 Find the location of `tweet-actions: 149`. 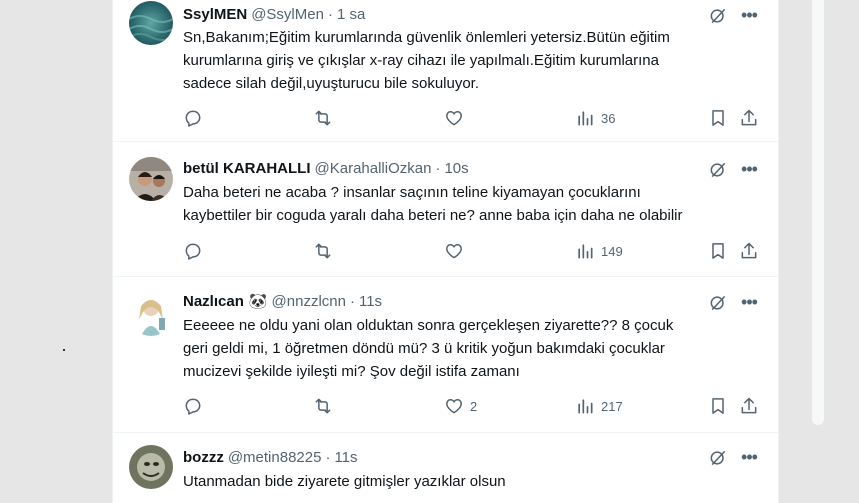

tweet-actions: 149 is located at coordinates (473, 252).